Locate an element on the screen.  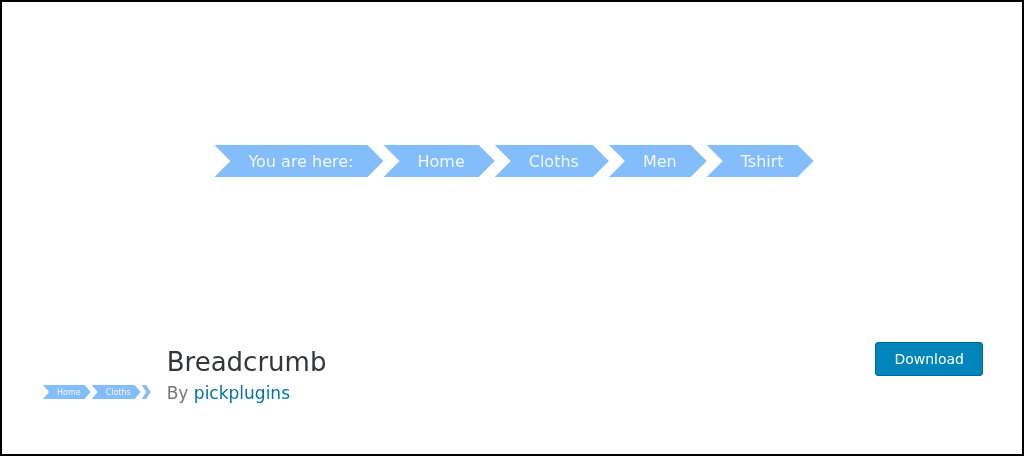
chevron-icon is located at coordinates (146, 392).